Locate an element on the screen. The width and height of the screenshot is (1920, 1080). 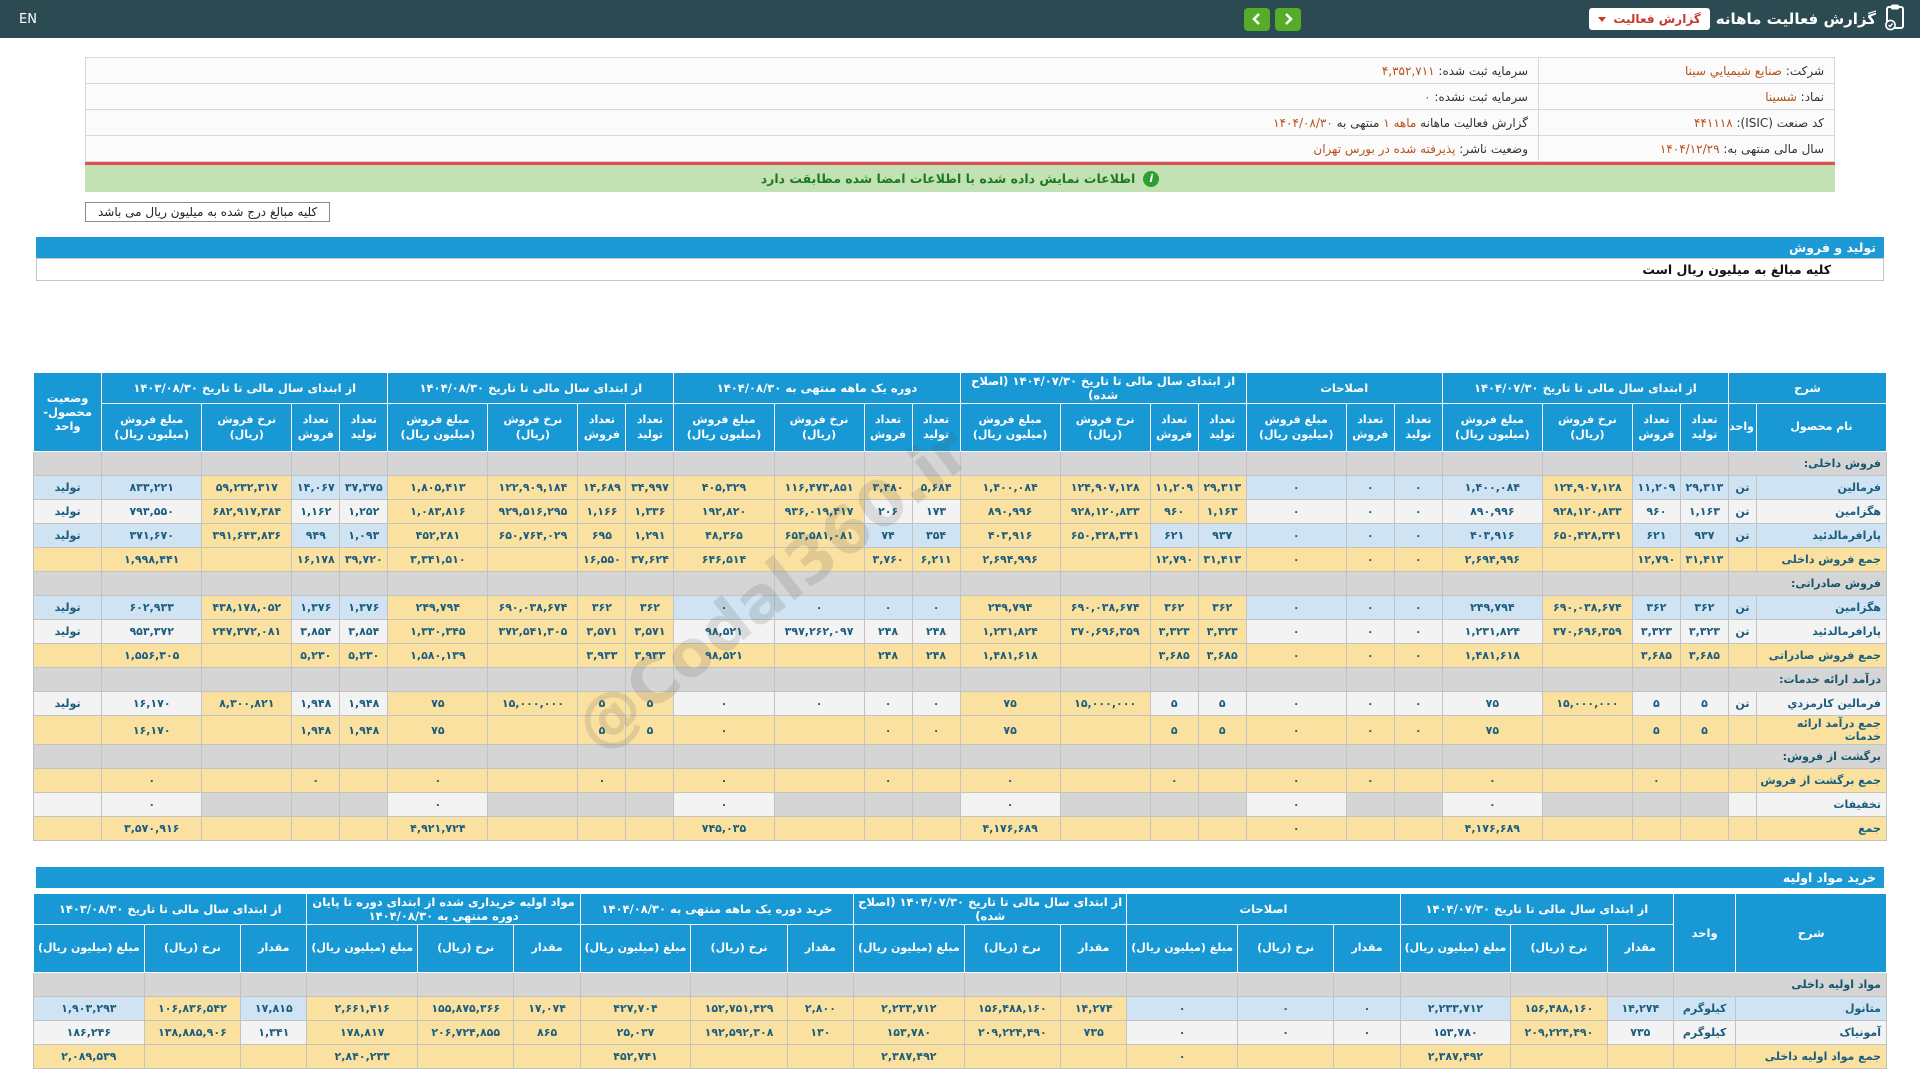
cell: ۱,۹۰۳,۲۹۳ is located at coordinates (89, 1008).